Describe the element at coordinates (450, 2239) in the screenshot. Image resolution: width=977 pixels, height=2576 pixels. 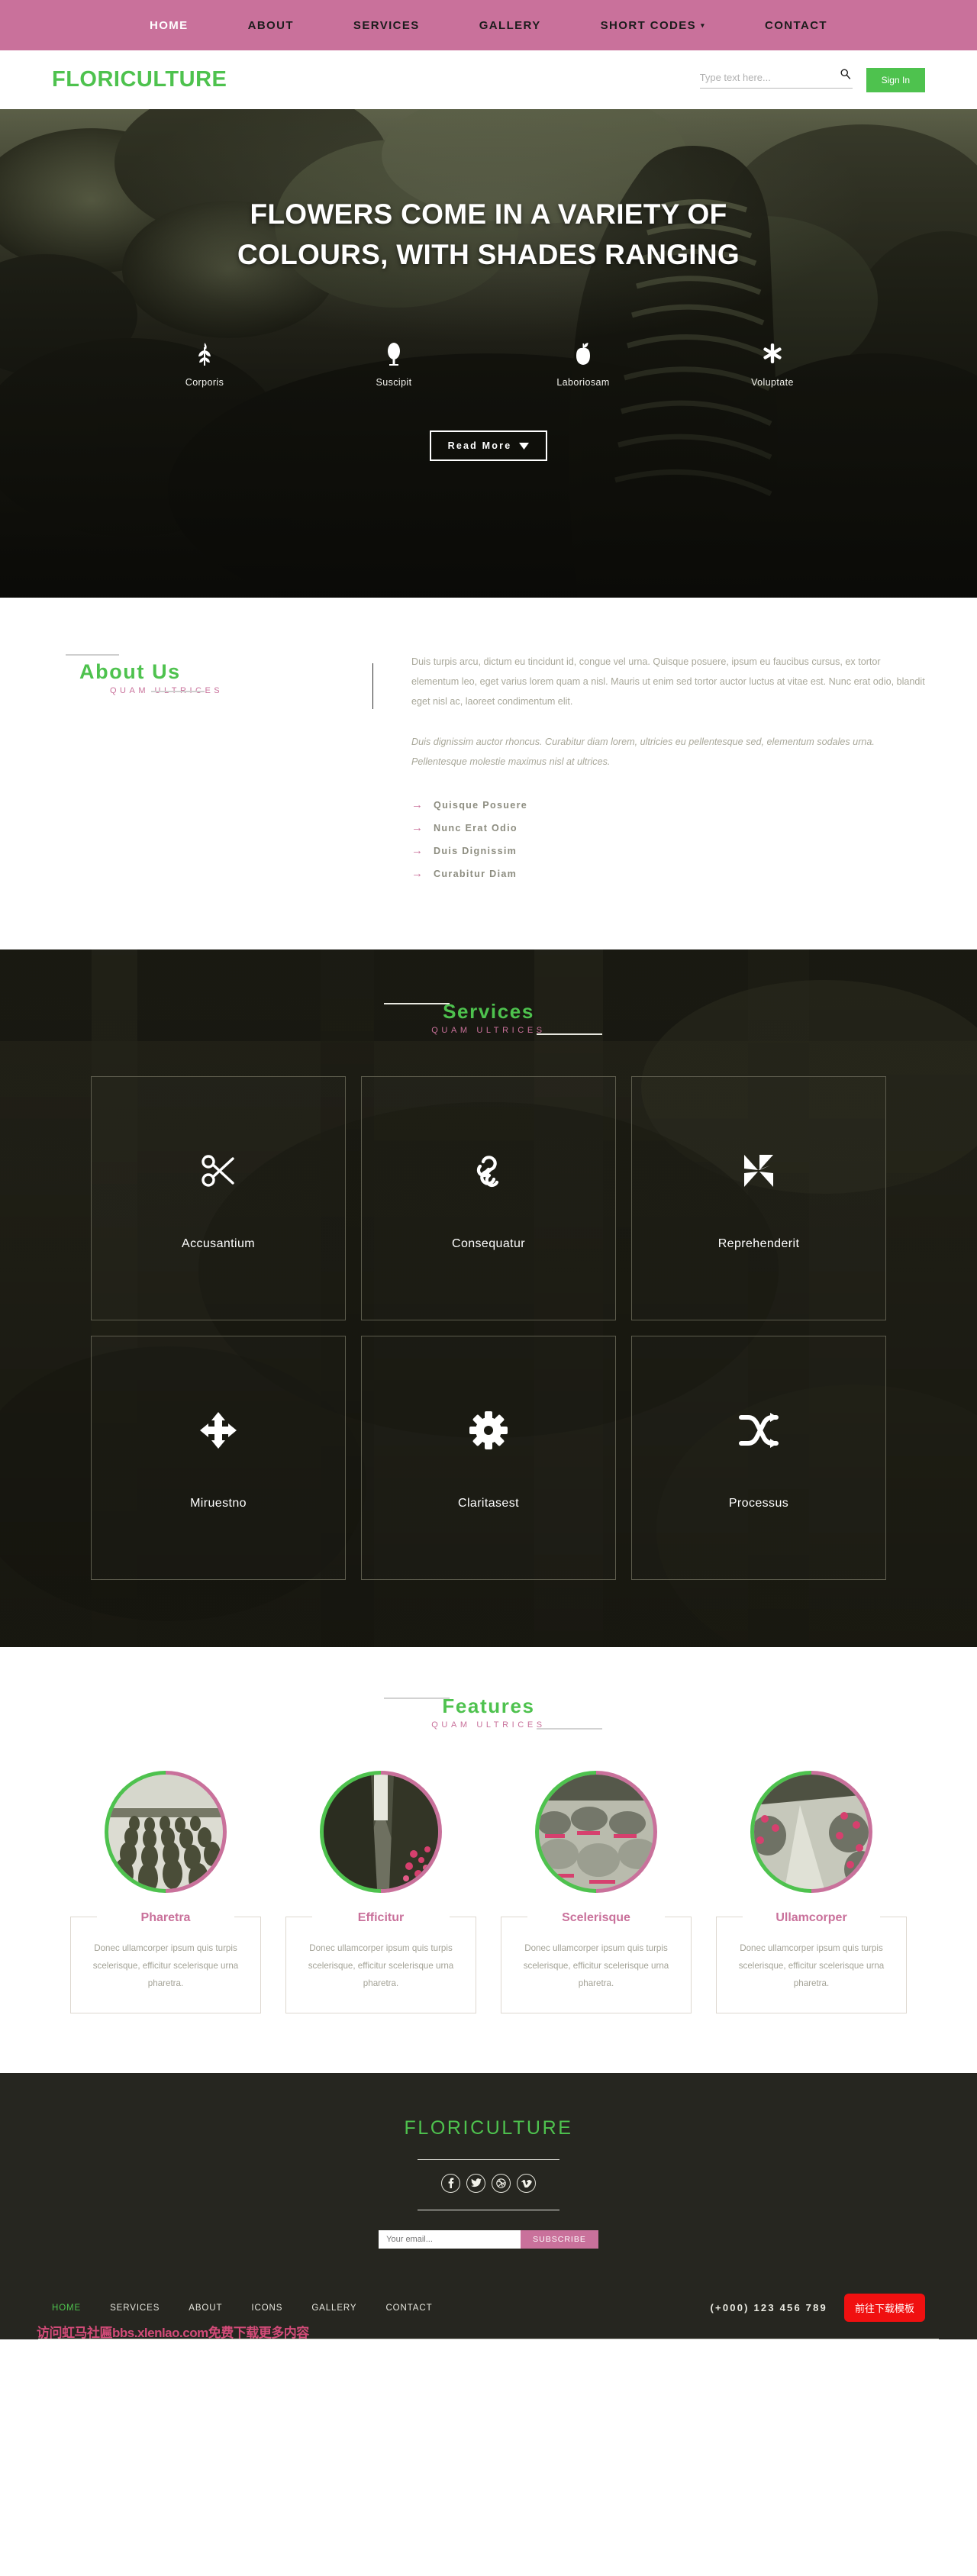
I see `email-field` at that location.